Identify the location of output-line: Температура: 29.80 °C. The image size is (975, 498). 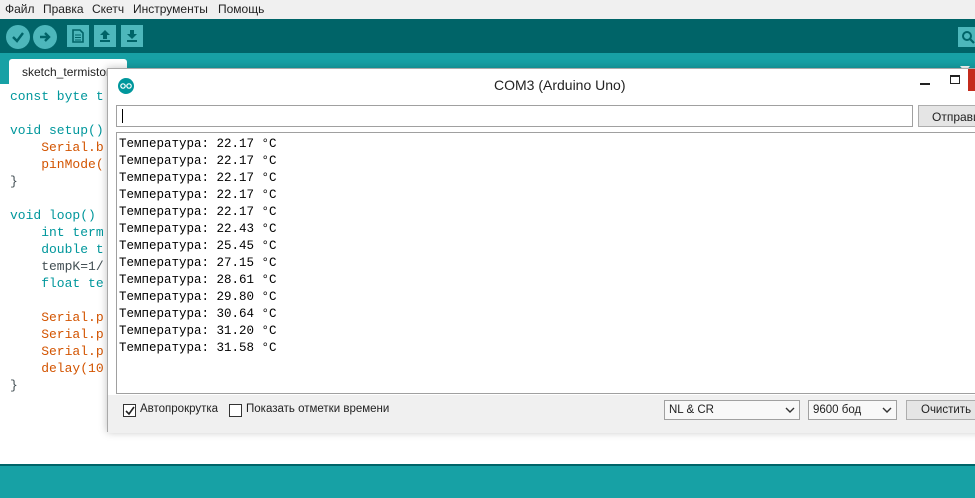
(198, 297).